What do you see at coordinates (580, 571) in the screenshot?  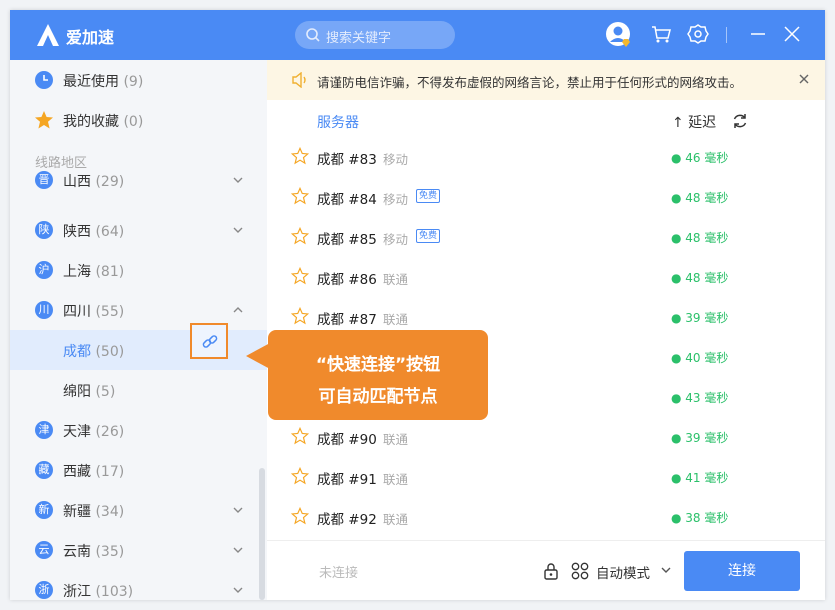 I see `mode-grid-icon` at bounding box center [580, 571].